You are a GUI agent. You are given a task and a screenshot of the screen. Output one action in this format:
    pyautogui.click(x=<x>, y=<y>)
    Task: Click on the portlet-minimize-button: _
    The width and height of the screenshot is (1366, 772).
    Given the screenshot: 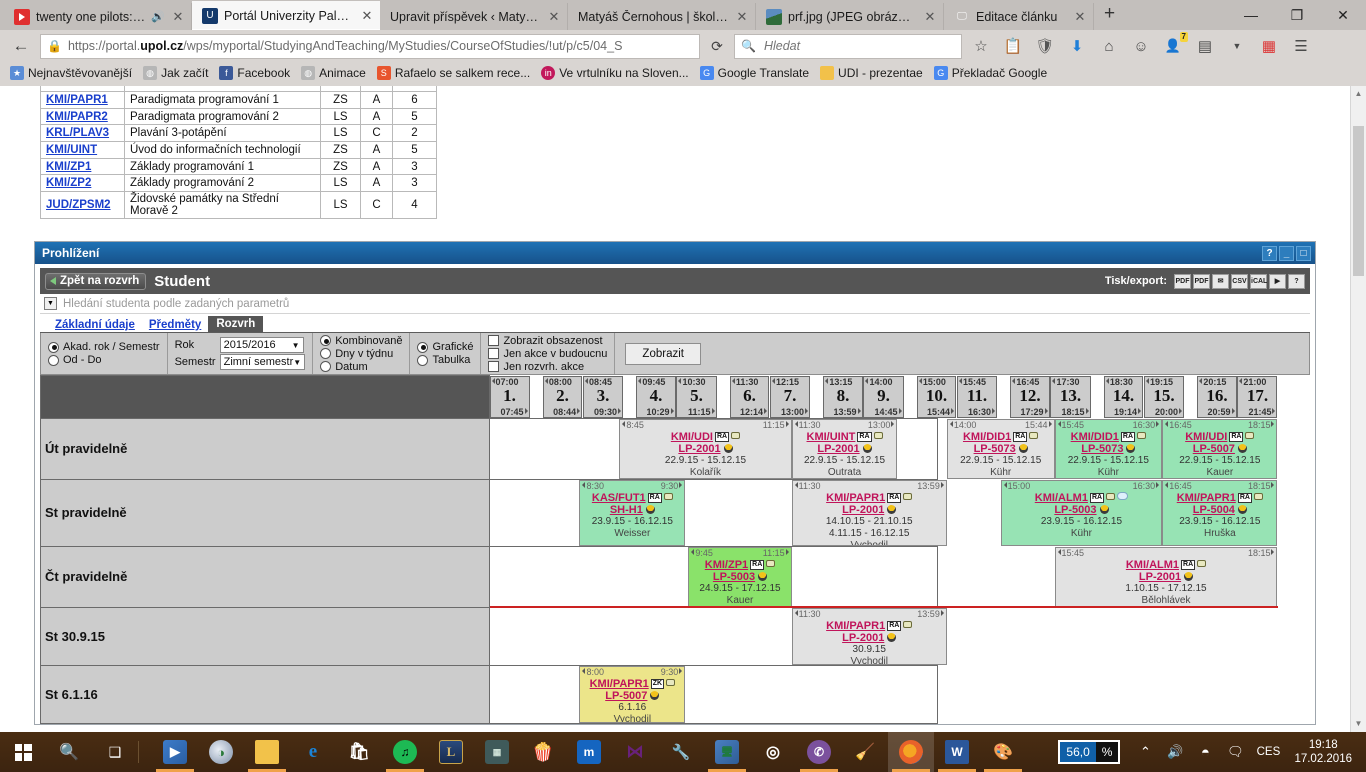 What is the action you would take?
    pyautogui.click(x=1286, y=253)
    